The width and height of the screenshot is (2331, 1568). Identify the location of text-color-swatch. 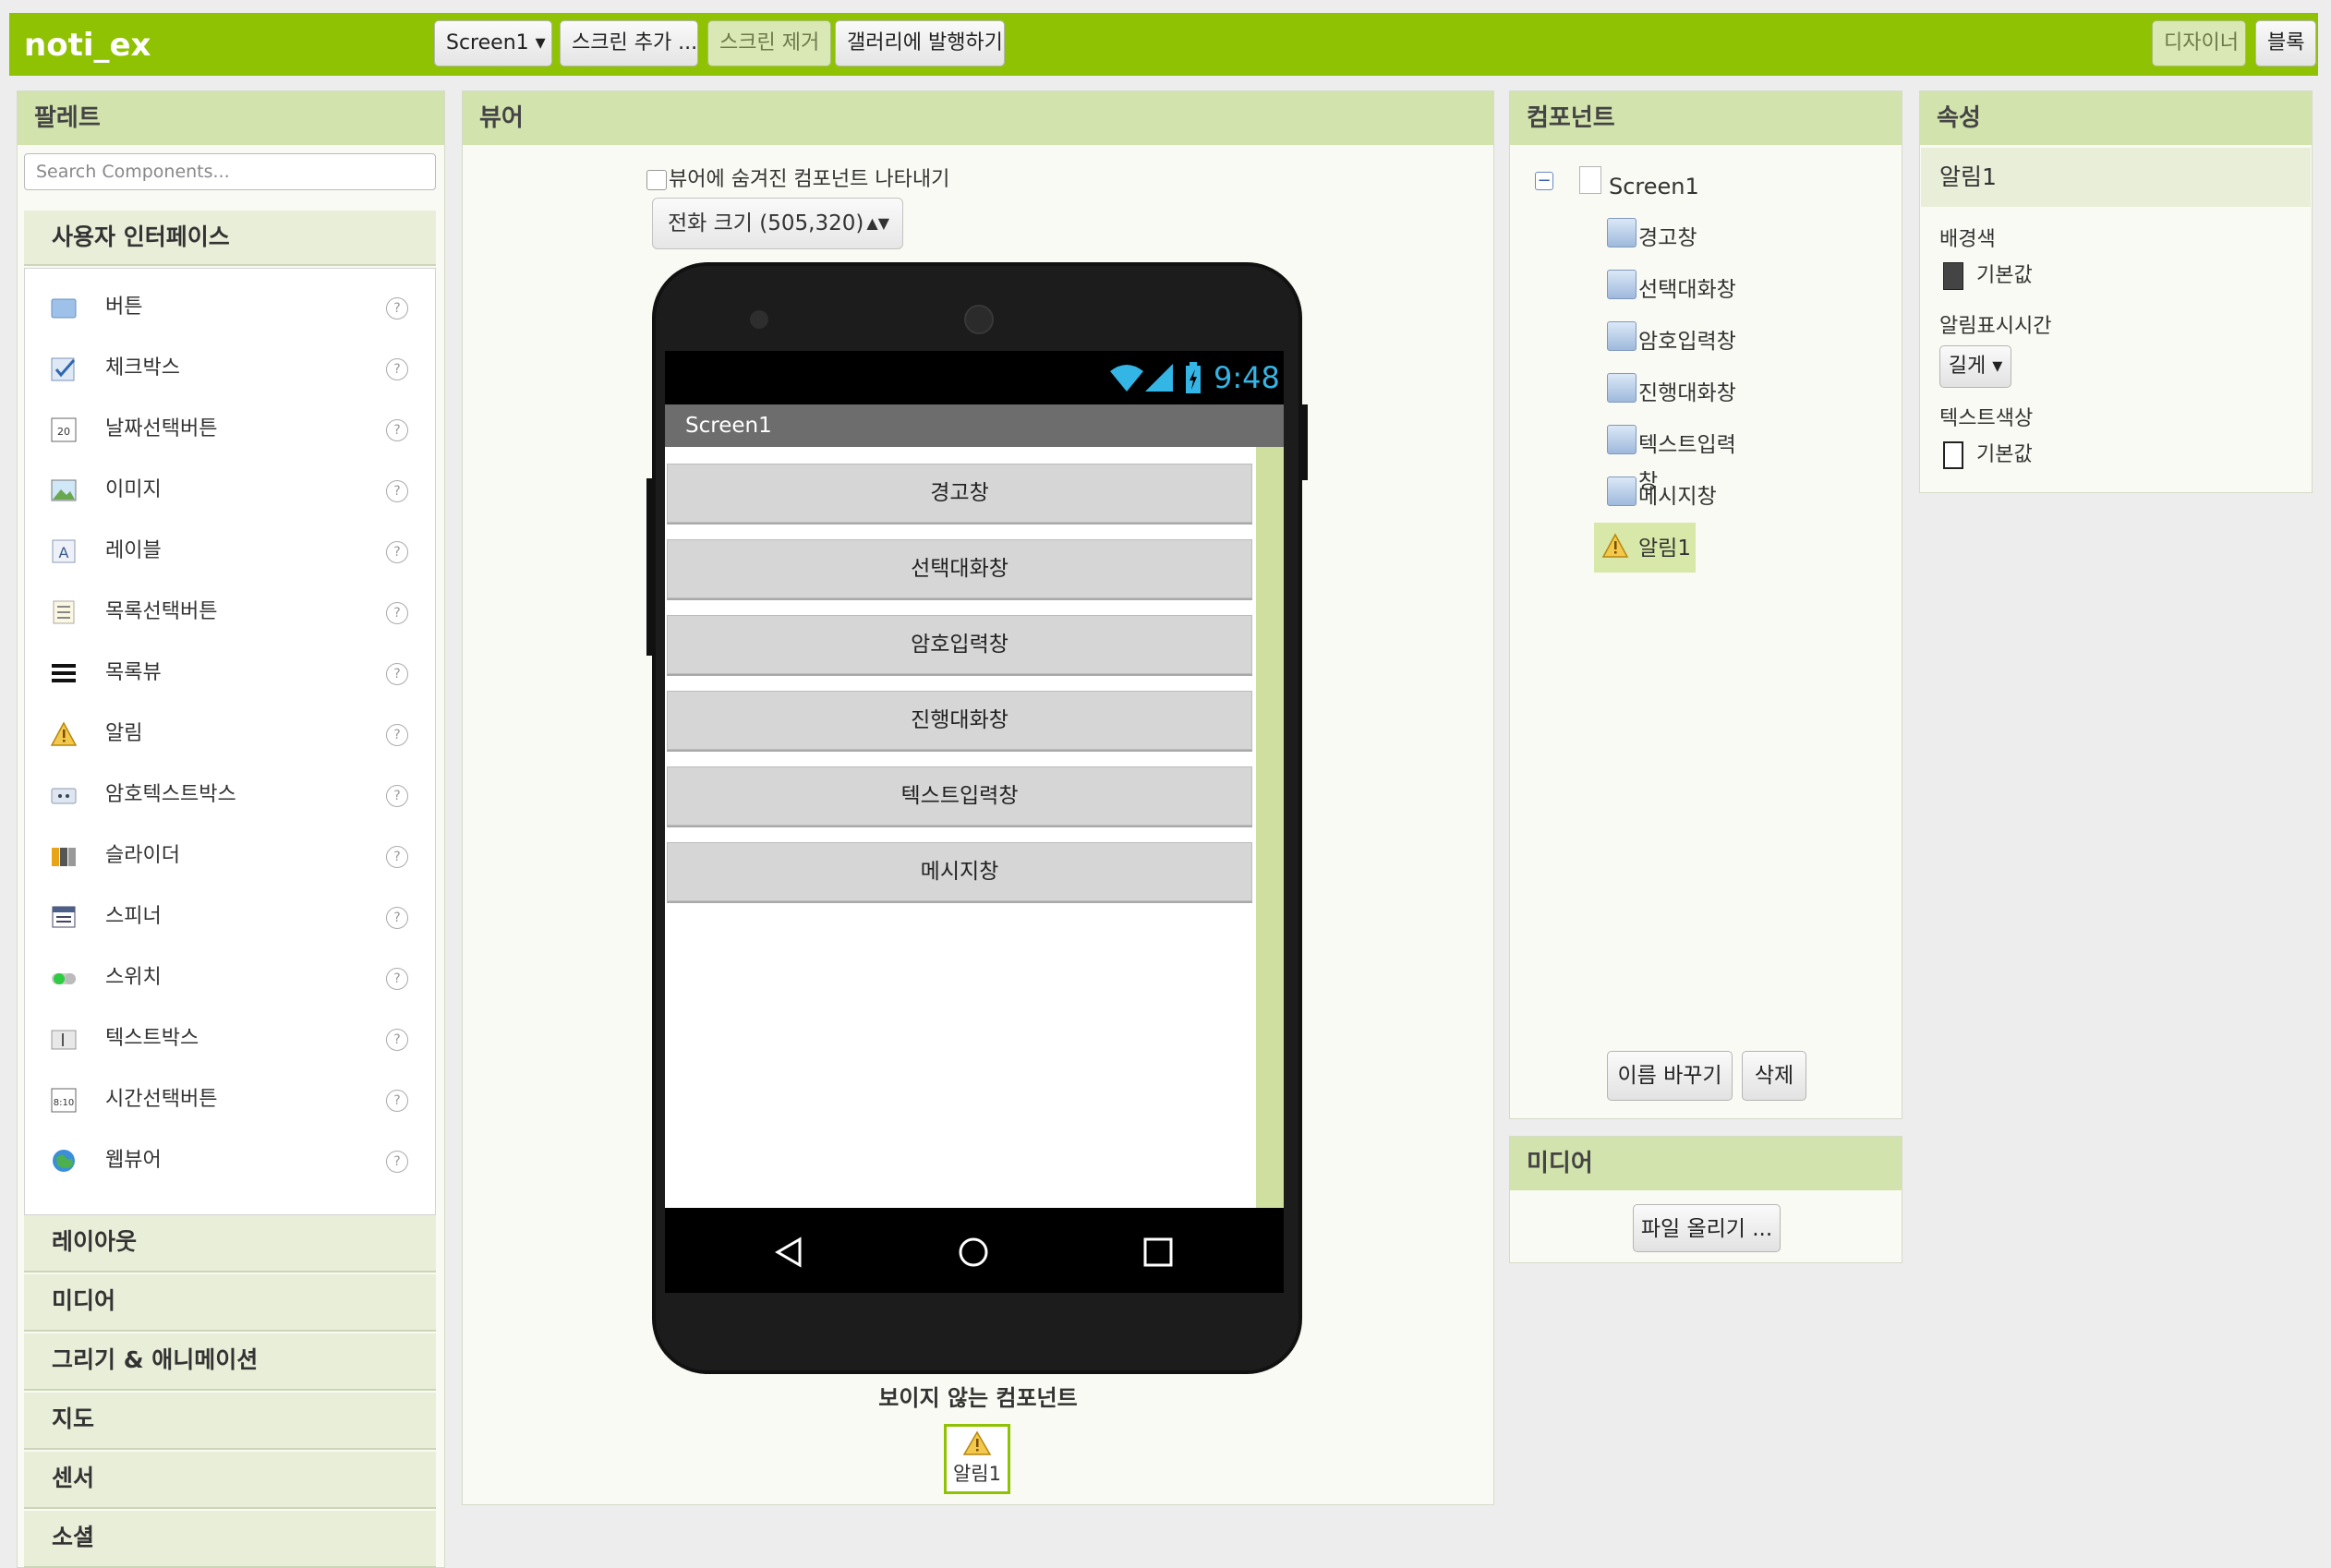
(1953, 455).